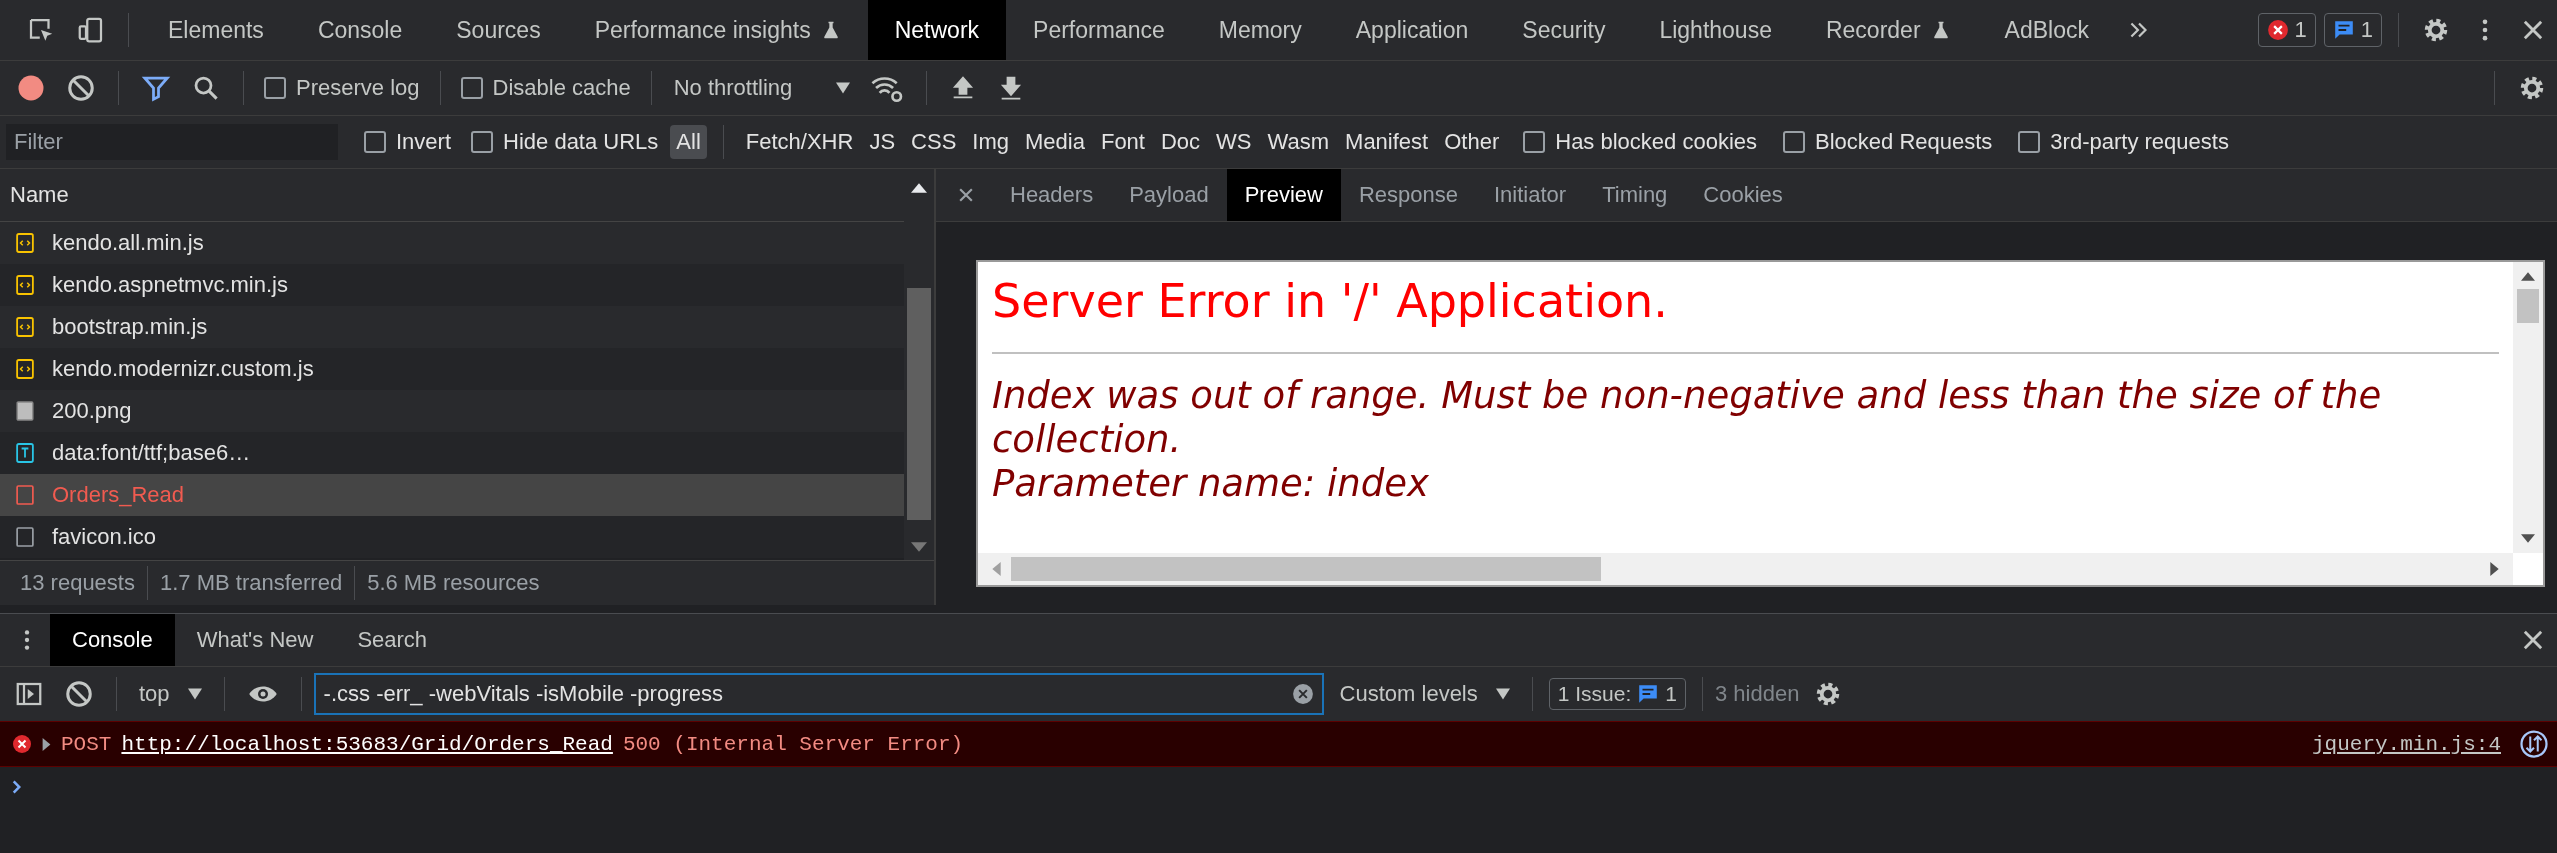 Image resolution: width=2557 pixels, height=853 pixels. What do you see at coordinates (104, 537) in the screenshot?
I see `request-name: favicon.ico` at bounding box center [104, 537].